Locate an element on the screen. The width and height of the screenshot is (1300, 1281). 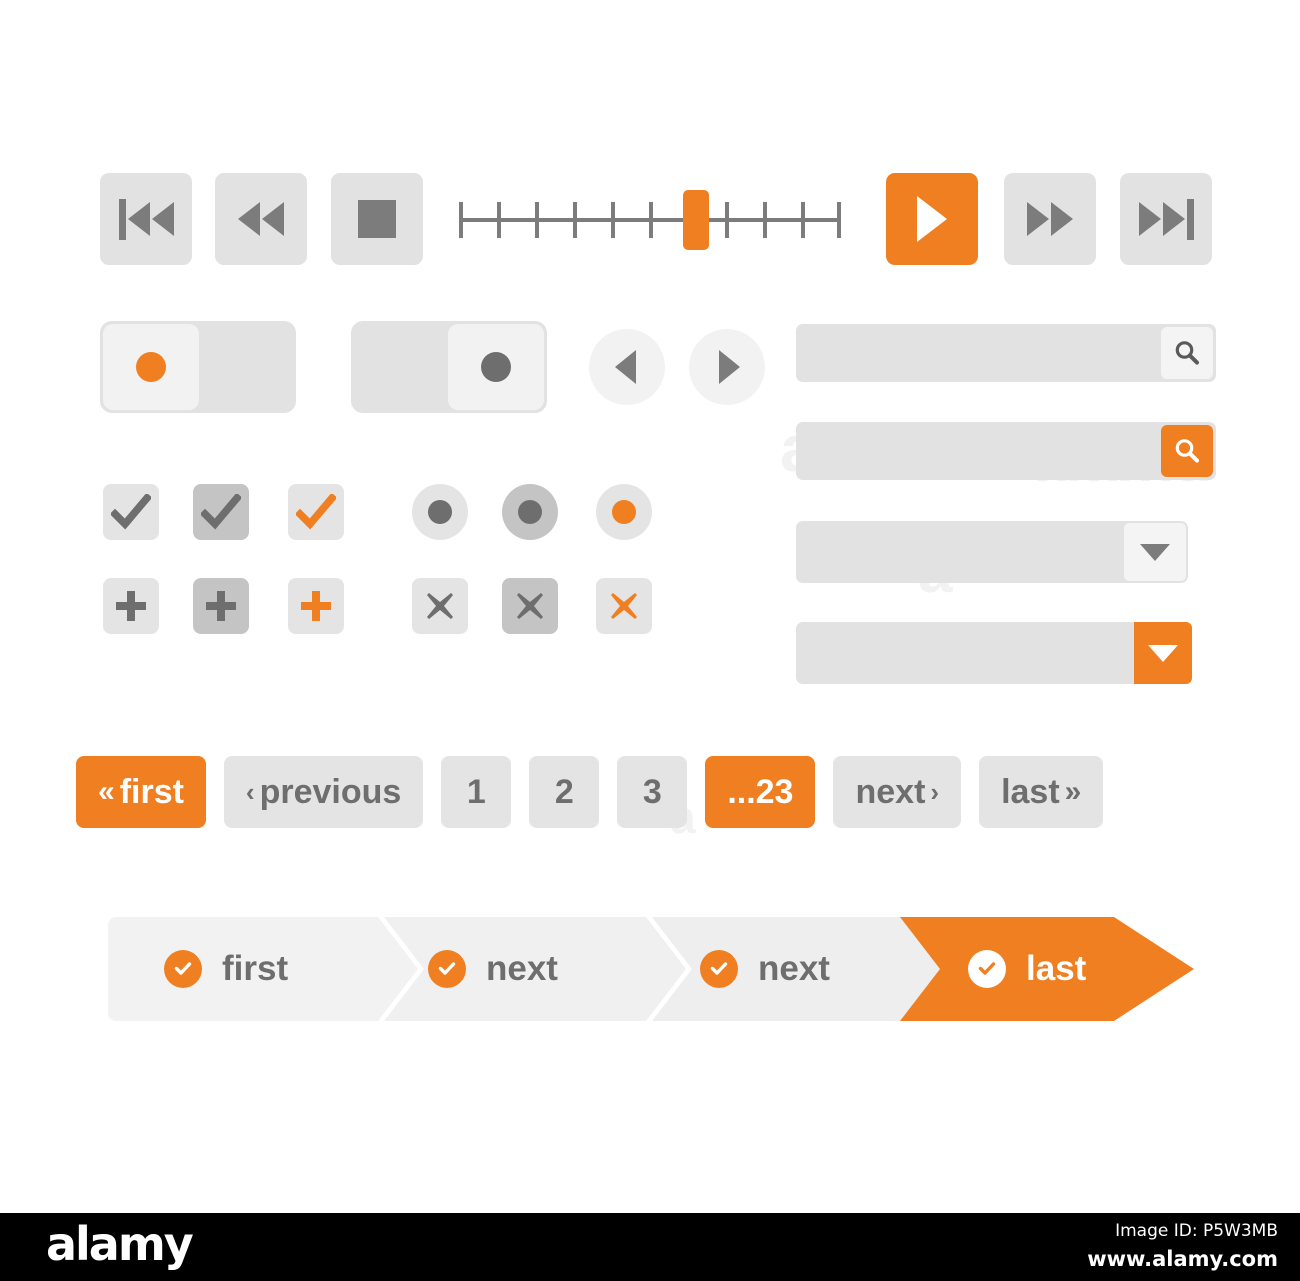
triangle-left-icon is located at coordinates (625, 367).